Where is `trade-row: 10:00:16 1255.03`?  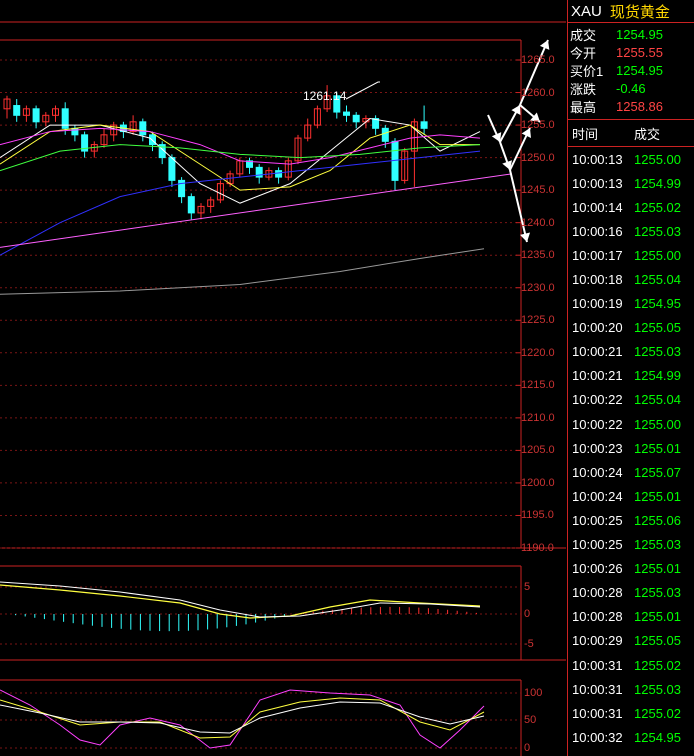 trade-row: 10:00:16 1255.03 is located at coordinates (631, 231).